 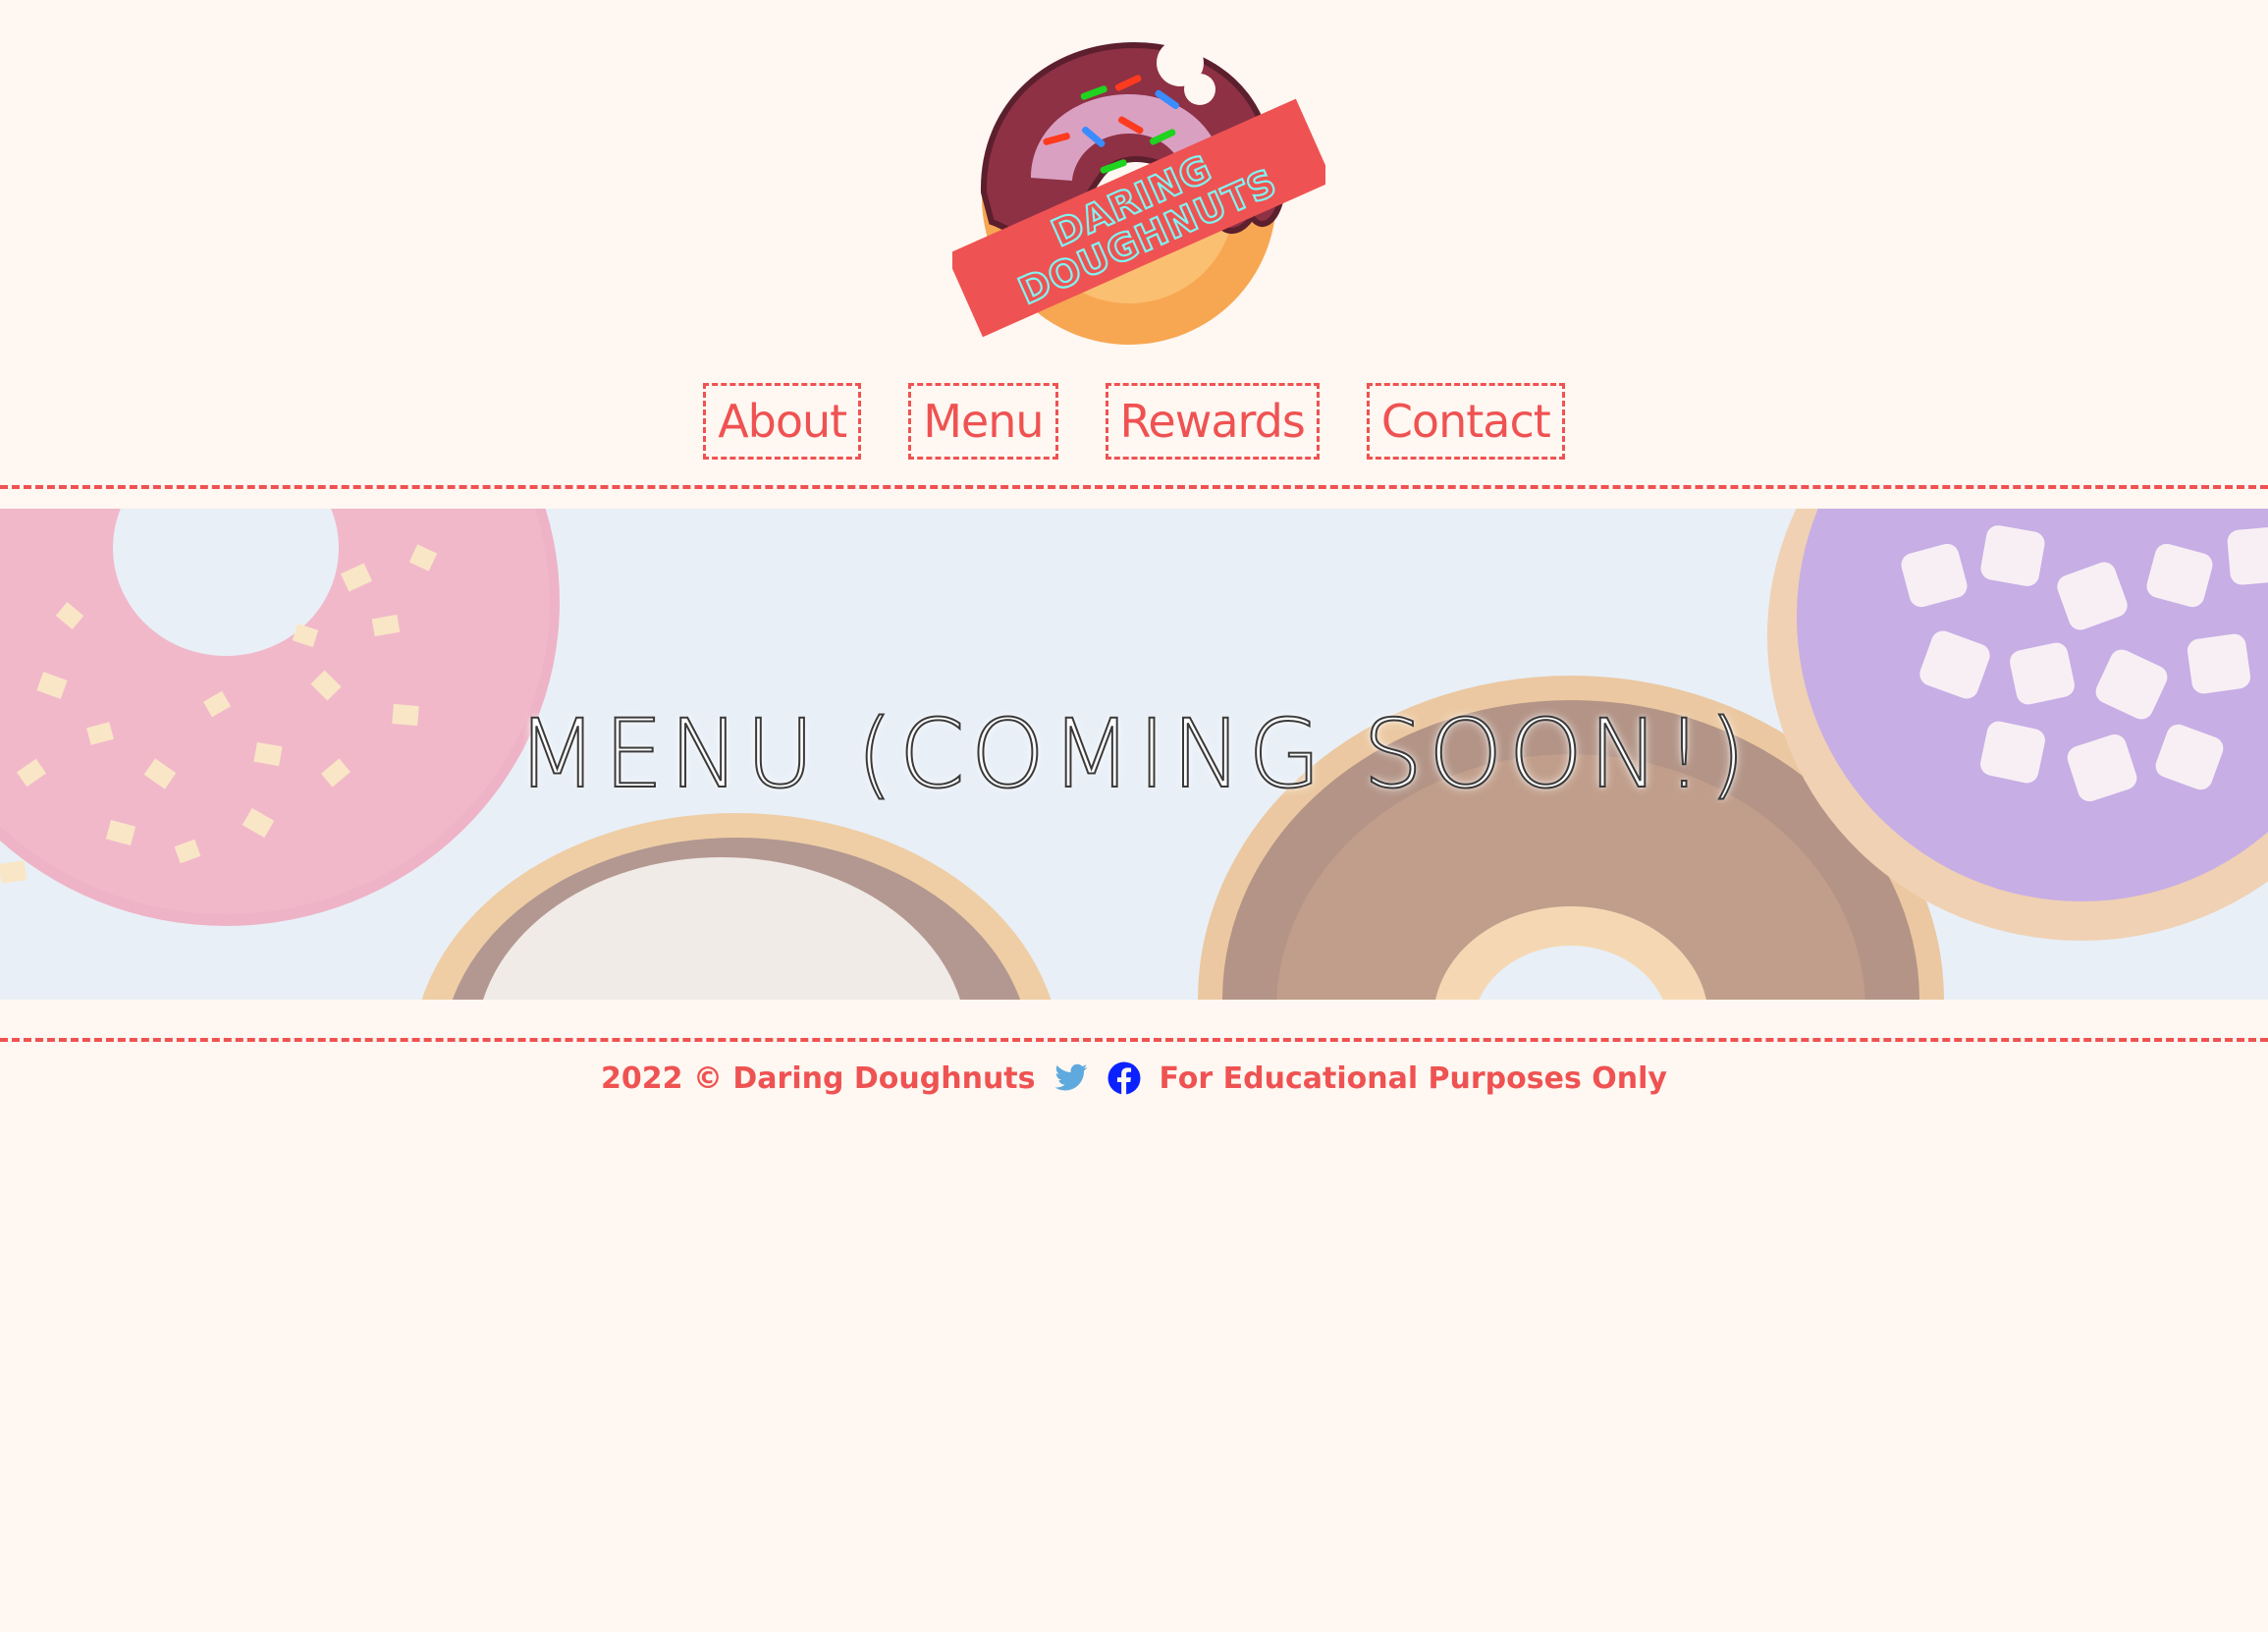 I want to click on nav-menu: Menu, so click(x=983, y=421).